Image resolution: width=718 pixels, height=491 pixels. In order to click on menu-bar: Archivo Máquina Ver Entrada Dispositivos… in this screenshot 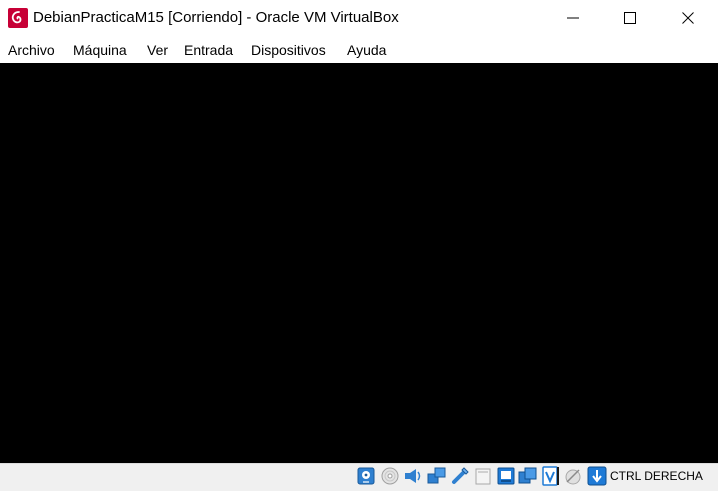, I will do `click(359, 50)`.